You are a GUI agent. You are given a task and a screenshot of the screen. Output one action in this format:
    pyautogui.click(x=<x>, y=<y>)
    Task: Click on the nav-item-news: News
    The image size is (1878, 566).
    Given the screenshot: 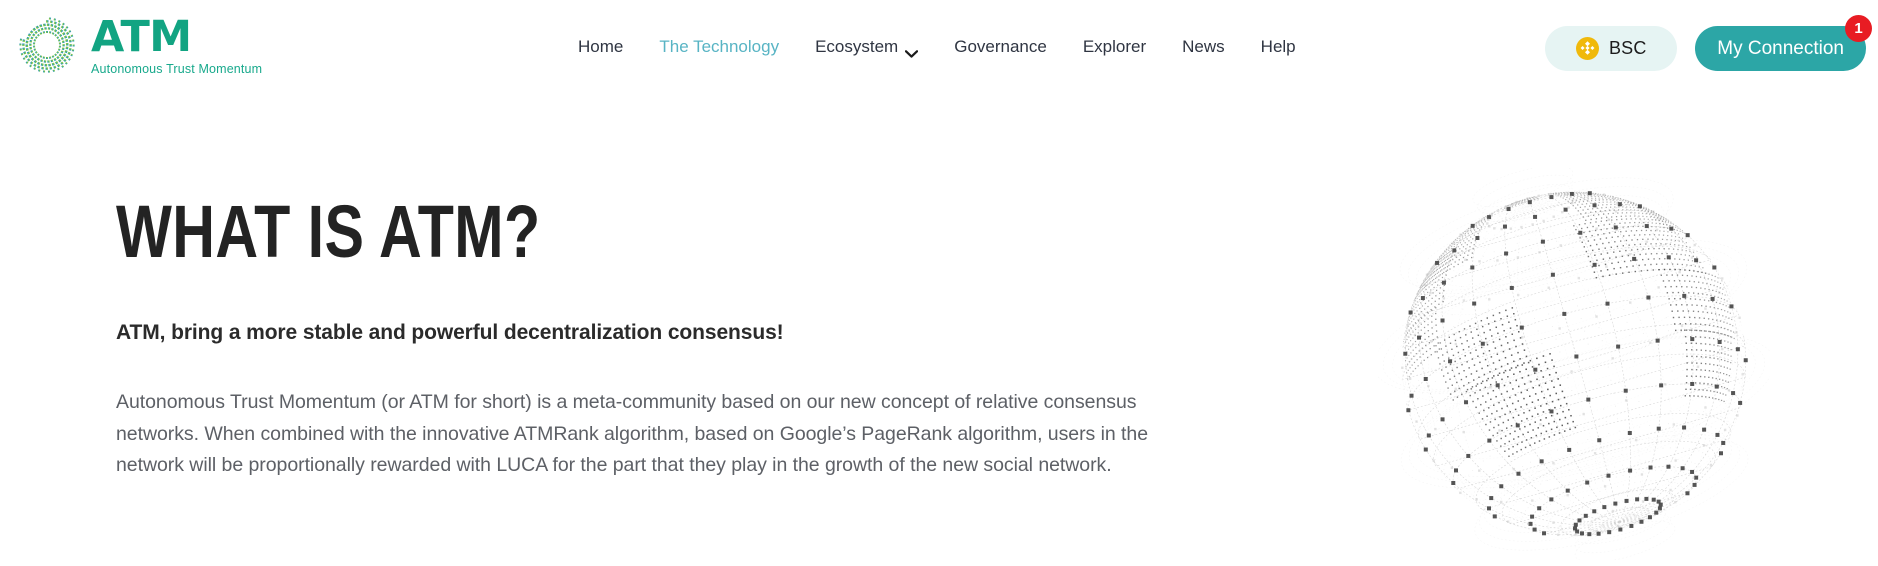 What is the action you would take?
    pyautogui.click(x=1203, y=46)
    